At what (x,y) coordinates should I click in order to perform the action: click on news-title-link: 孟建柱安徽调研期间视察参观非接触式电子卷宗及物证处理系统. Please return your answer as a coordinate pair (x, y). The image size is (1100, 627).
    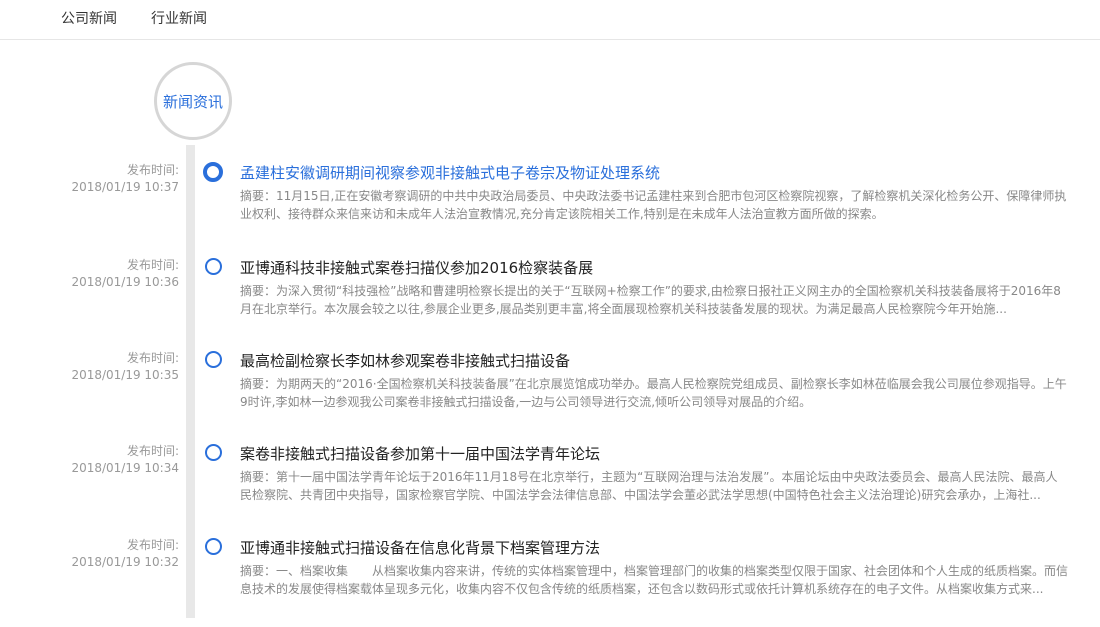
    Looking at the image, I should click on (660, 173).